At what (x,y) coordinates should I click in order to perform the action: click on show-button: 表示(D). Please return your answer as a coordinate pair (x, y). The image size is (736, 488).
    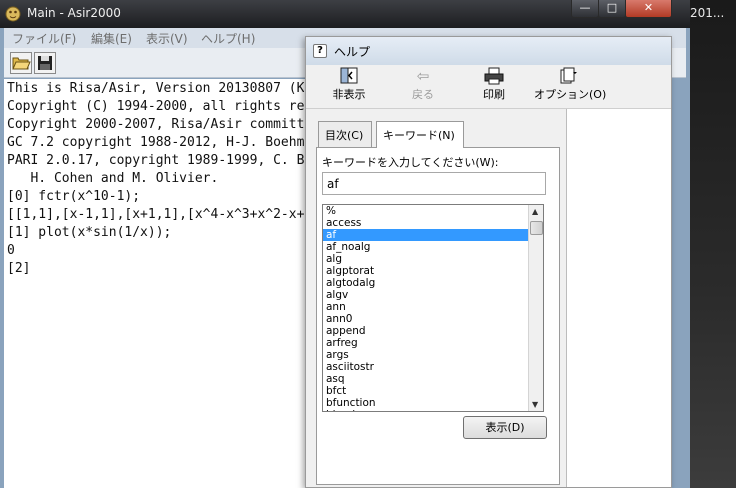
    Looking at the image, I should click on (505, 427).